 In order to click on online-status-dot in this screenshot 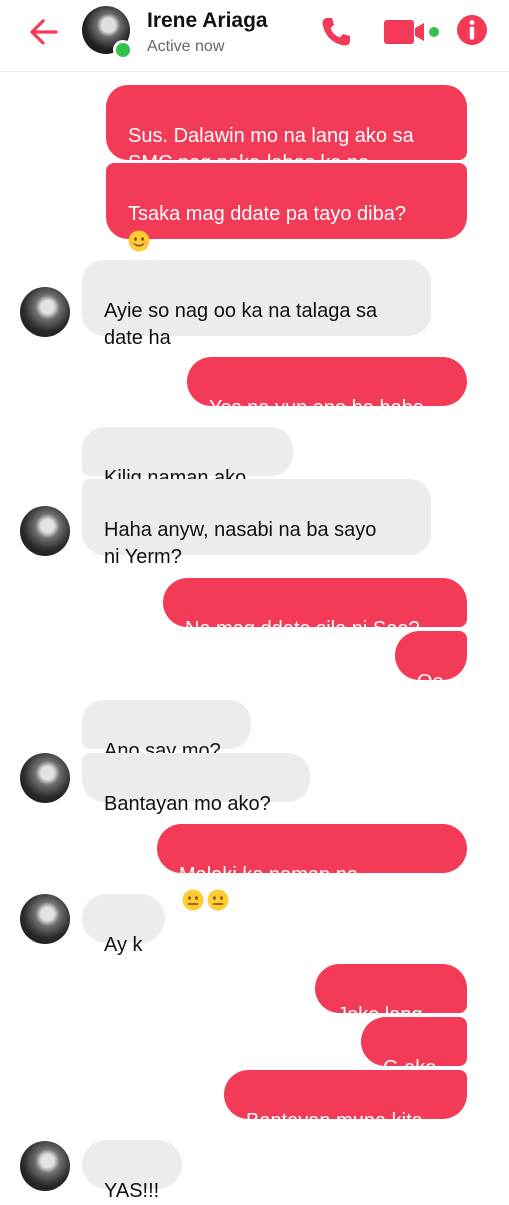, I will do `click(123, 50)`.